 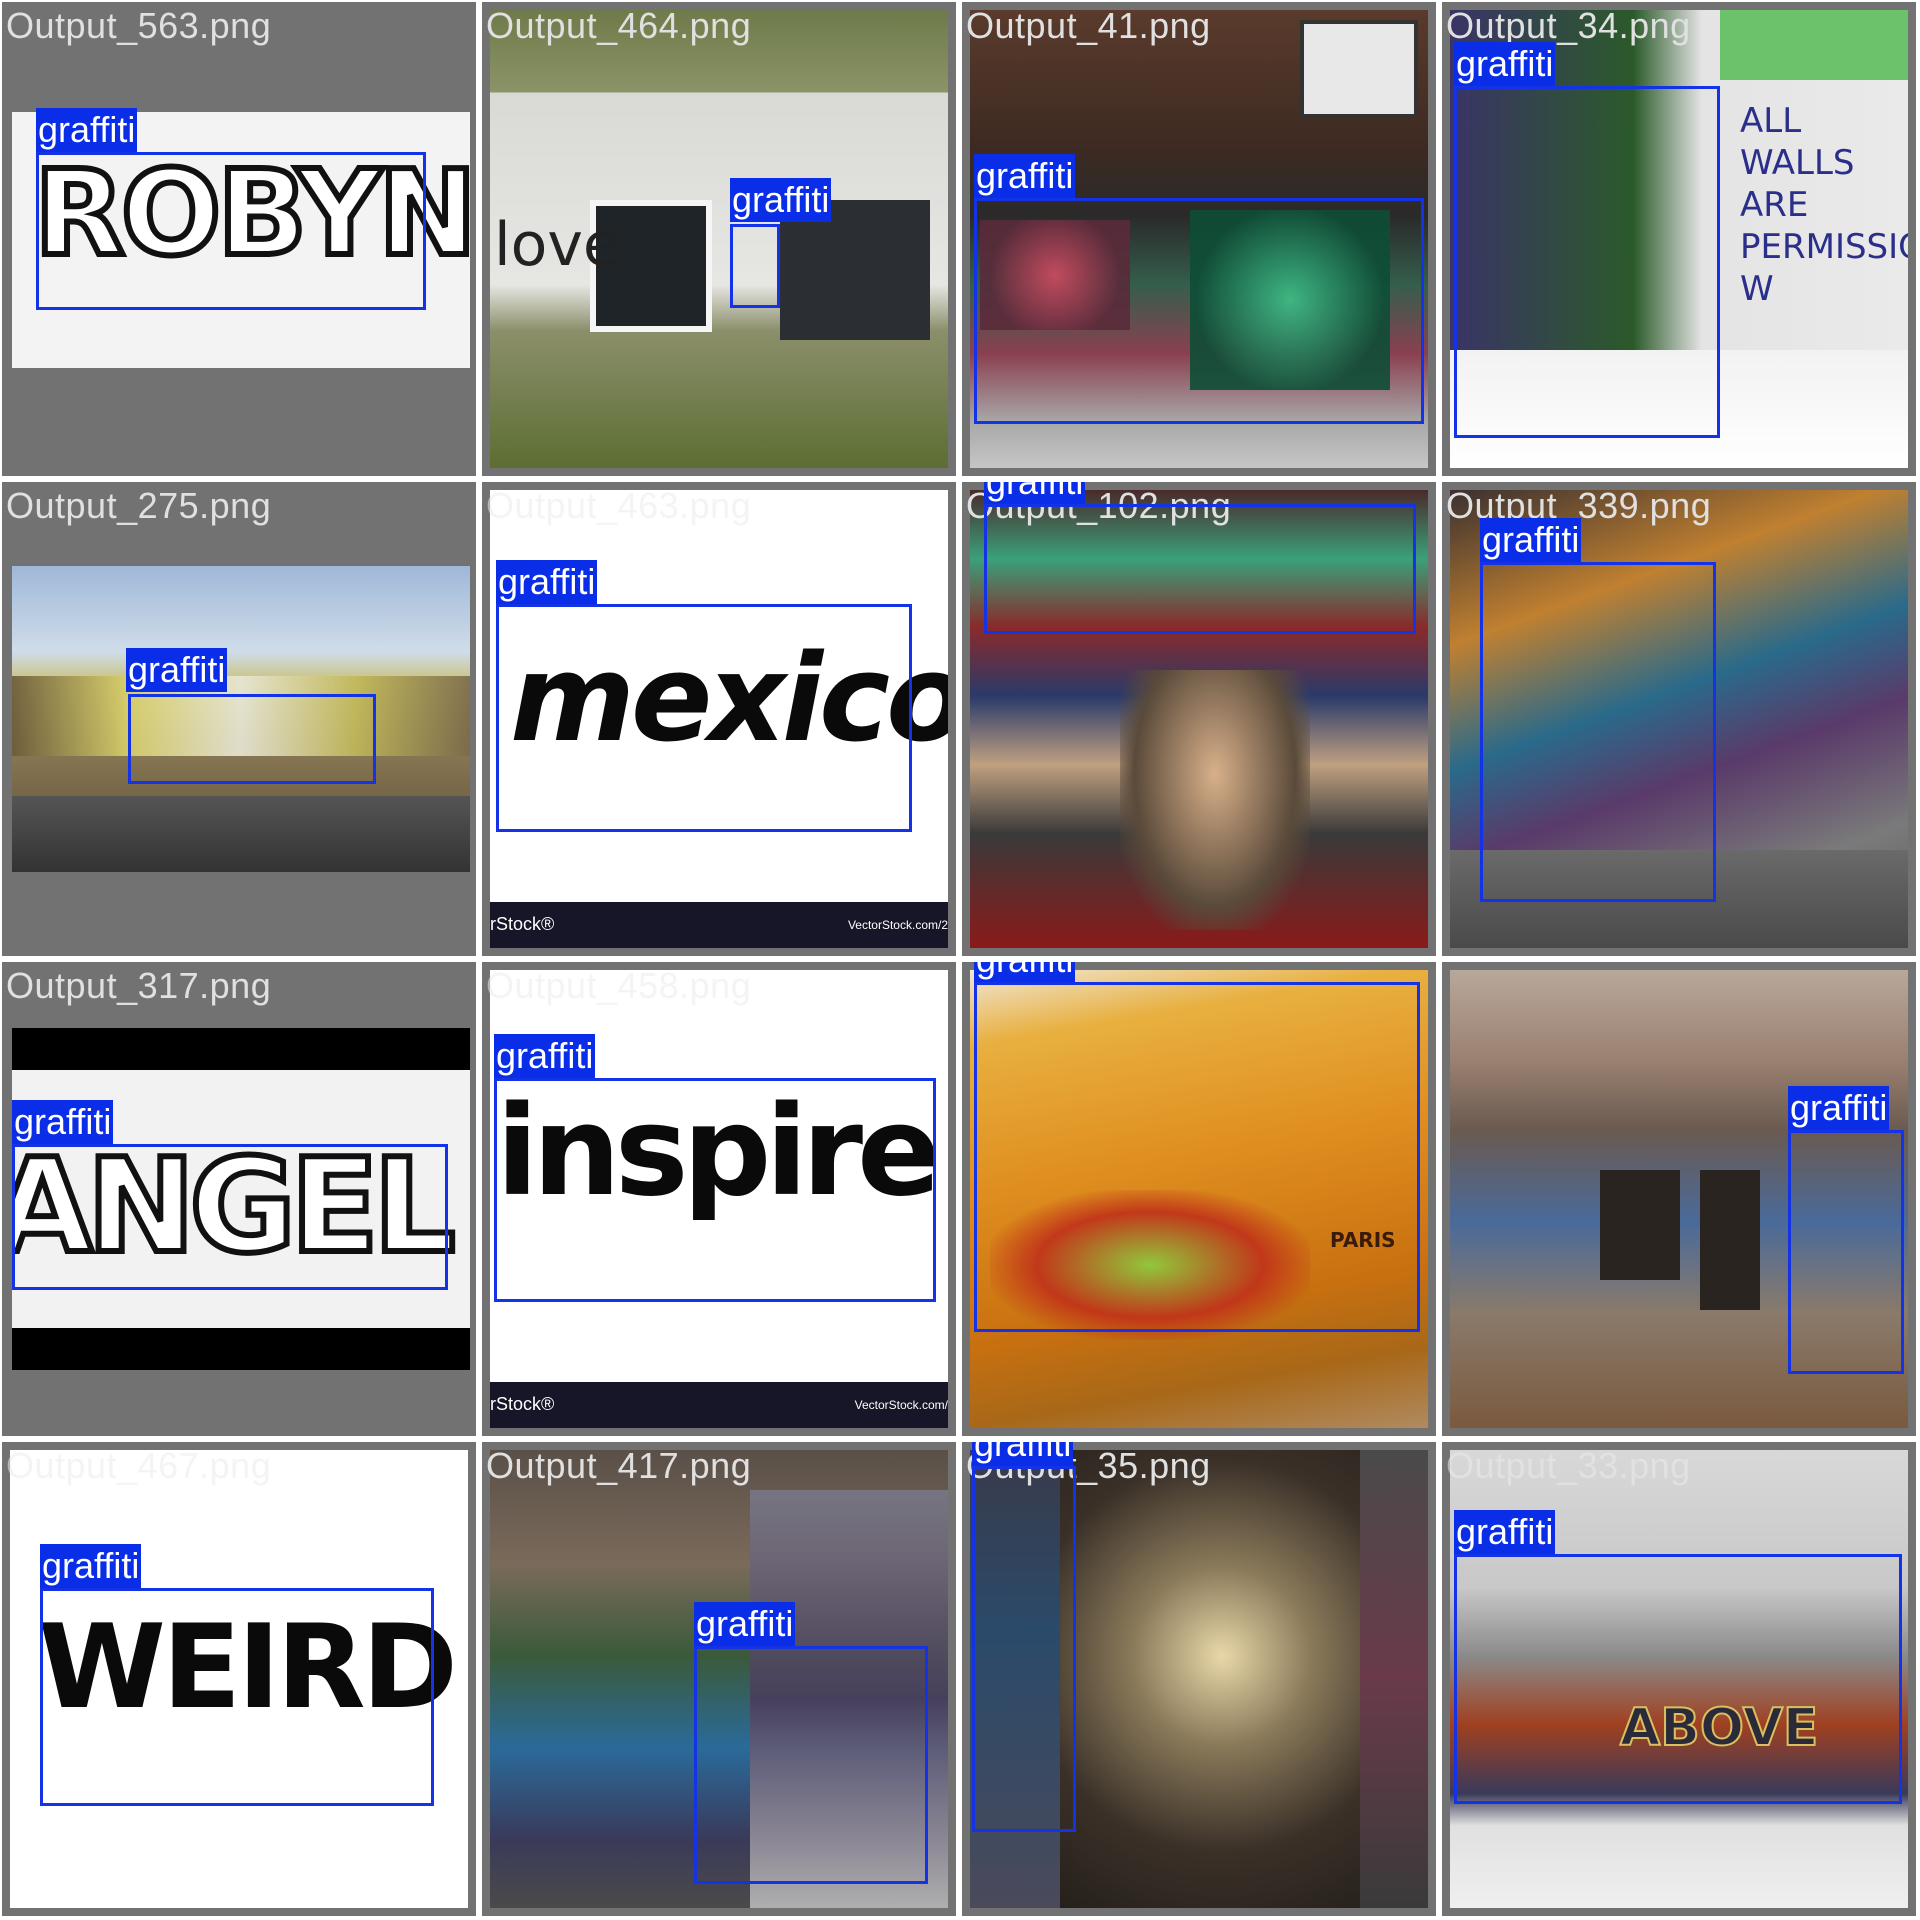 I want to click on tile-orange-wall: PARIS graffiti, so click(x=1199, y=1199).